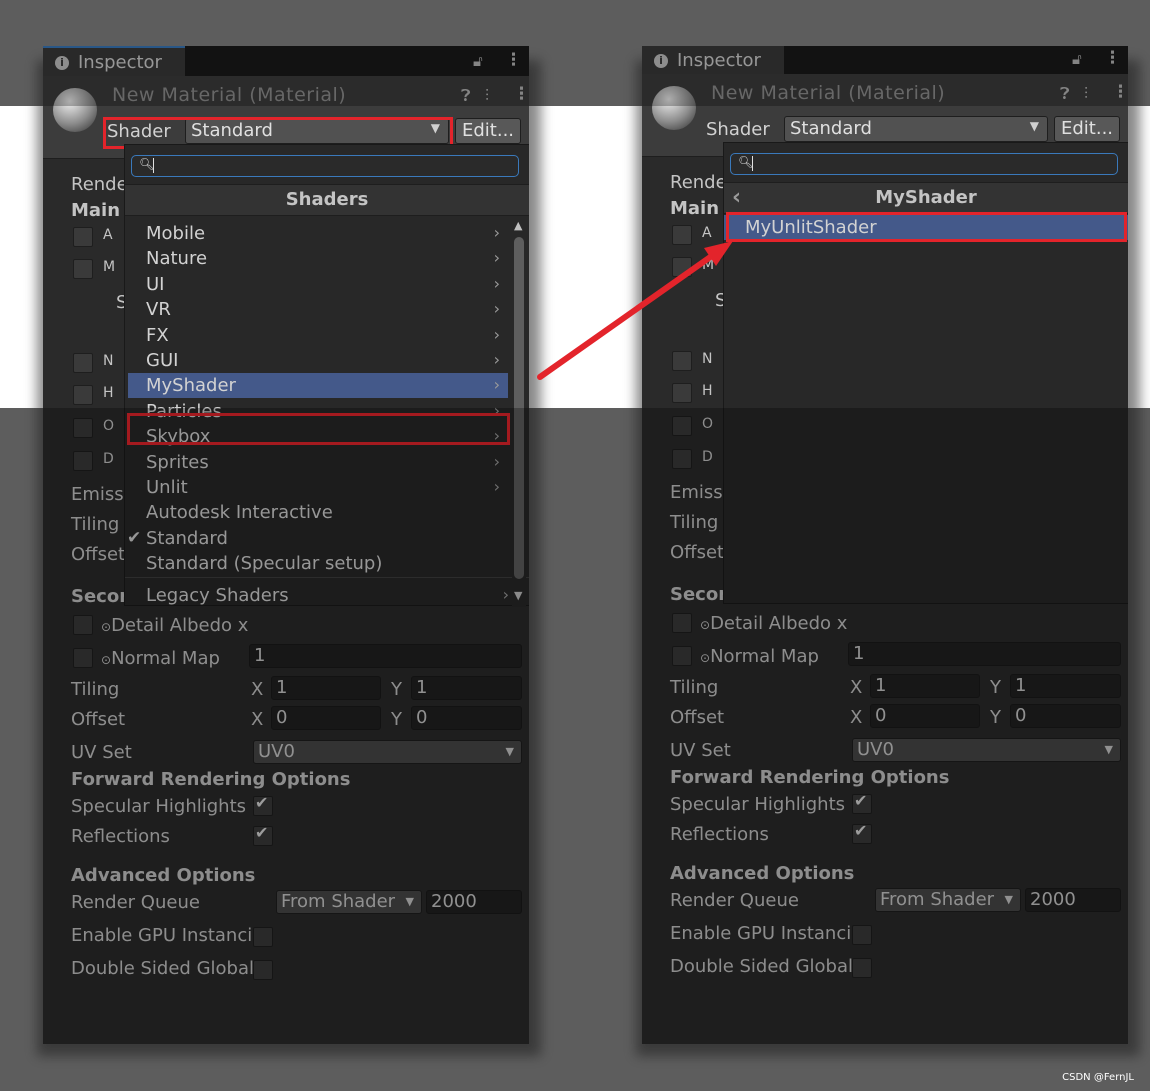  I want to click on annotation-arrow-head, so click(718, 253).